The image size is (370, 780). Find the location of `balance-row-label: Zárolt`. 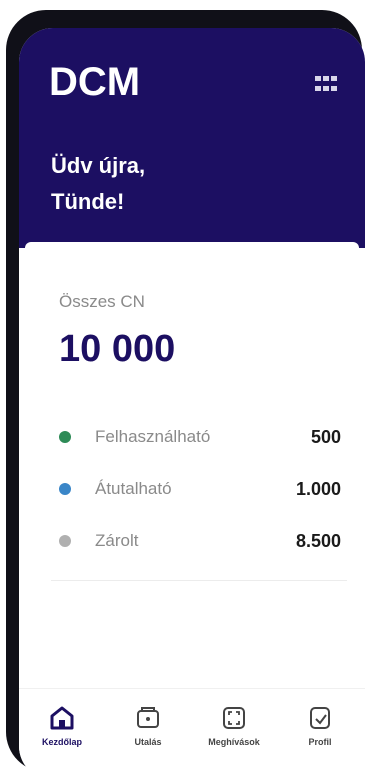

balance-row-label: Zárolt is located at coordinates (117, 540).